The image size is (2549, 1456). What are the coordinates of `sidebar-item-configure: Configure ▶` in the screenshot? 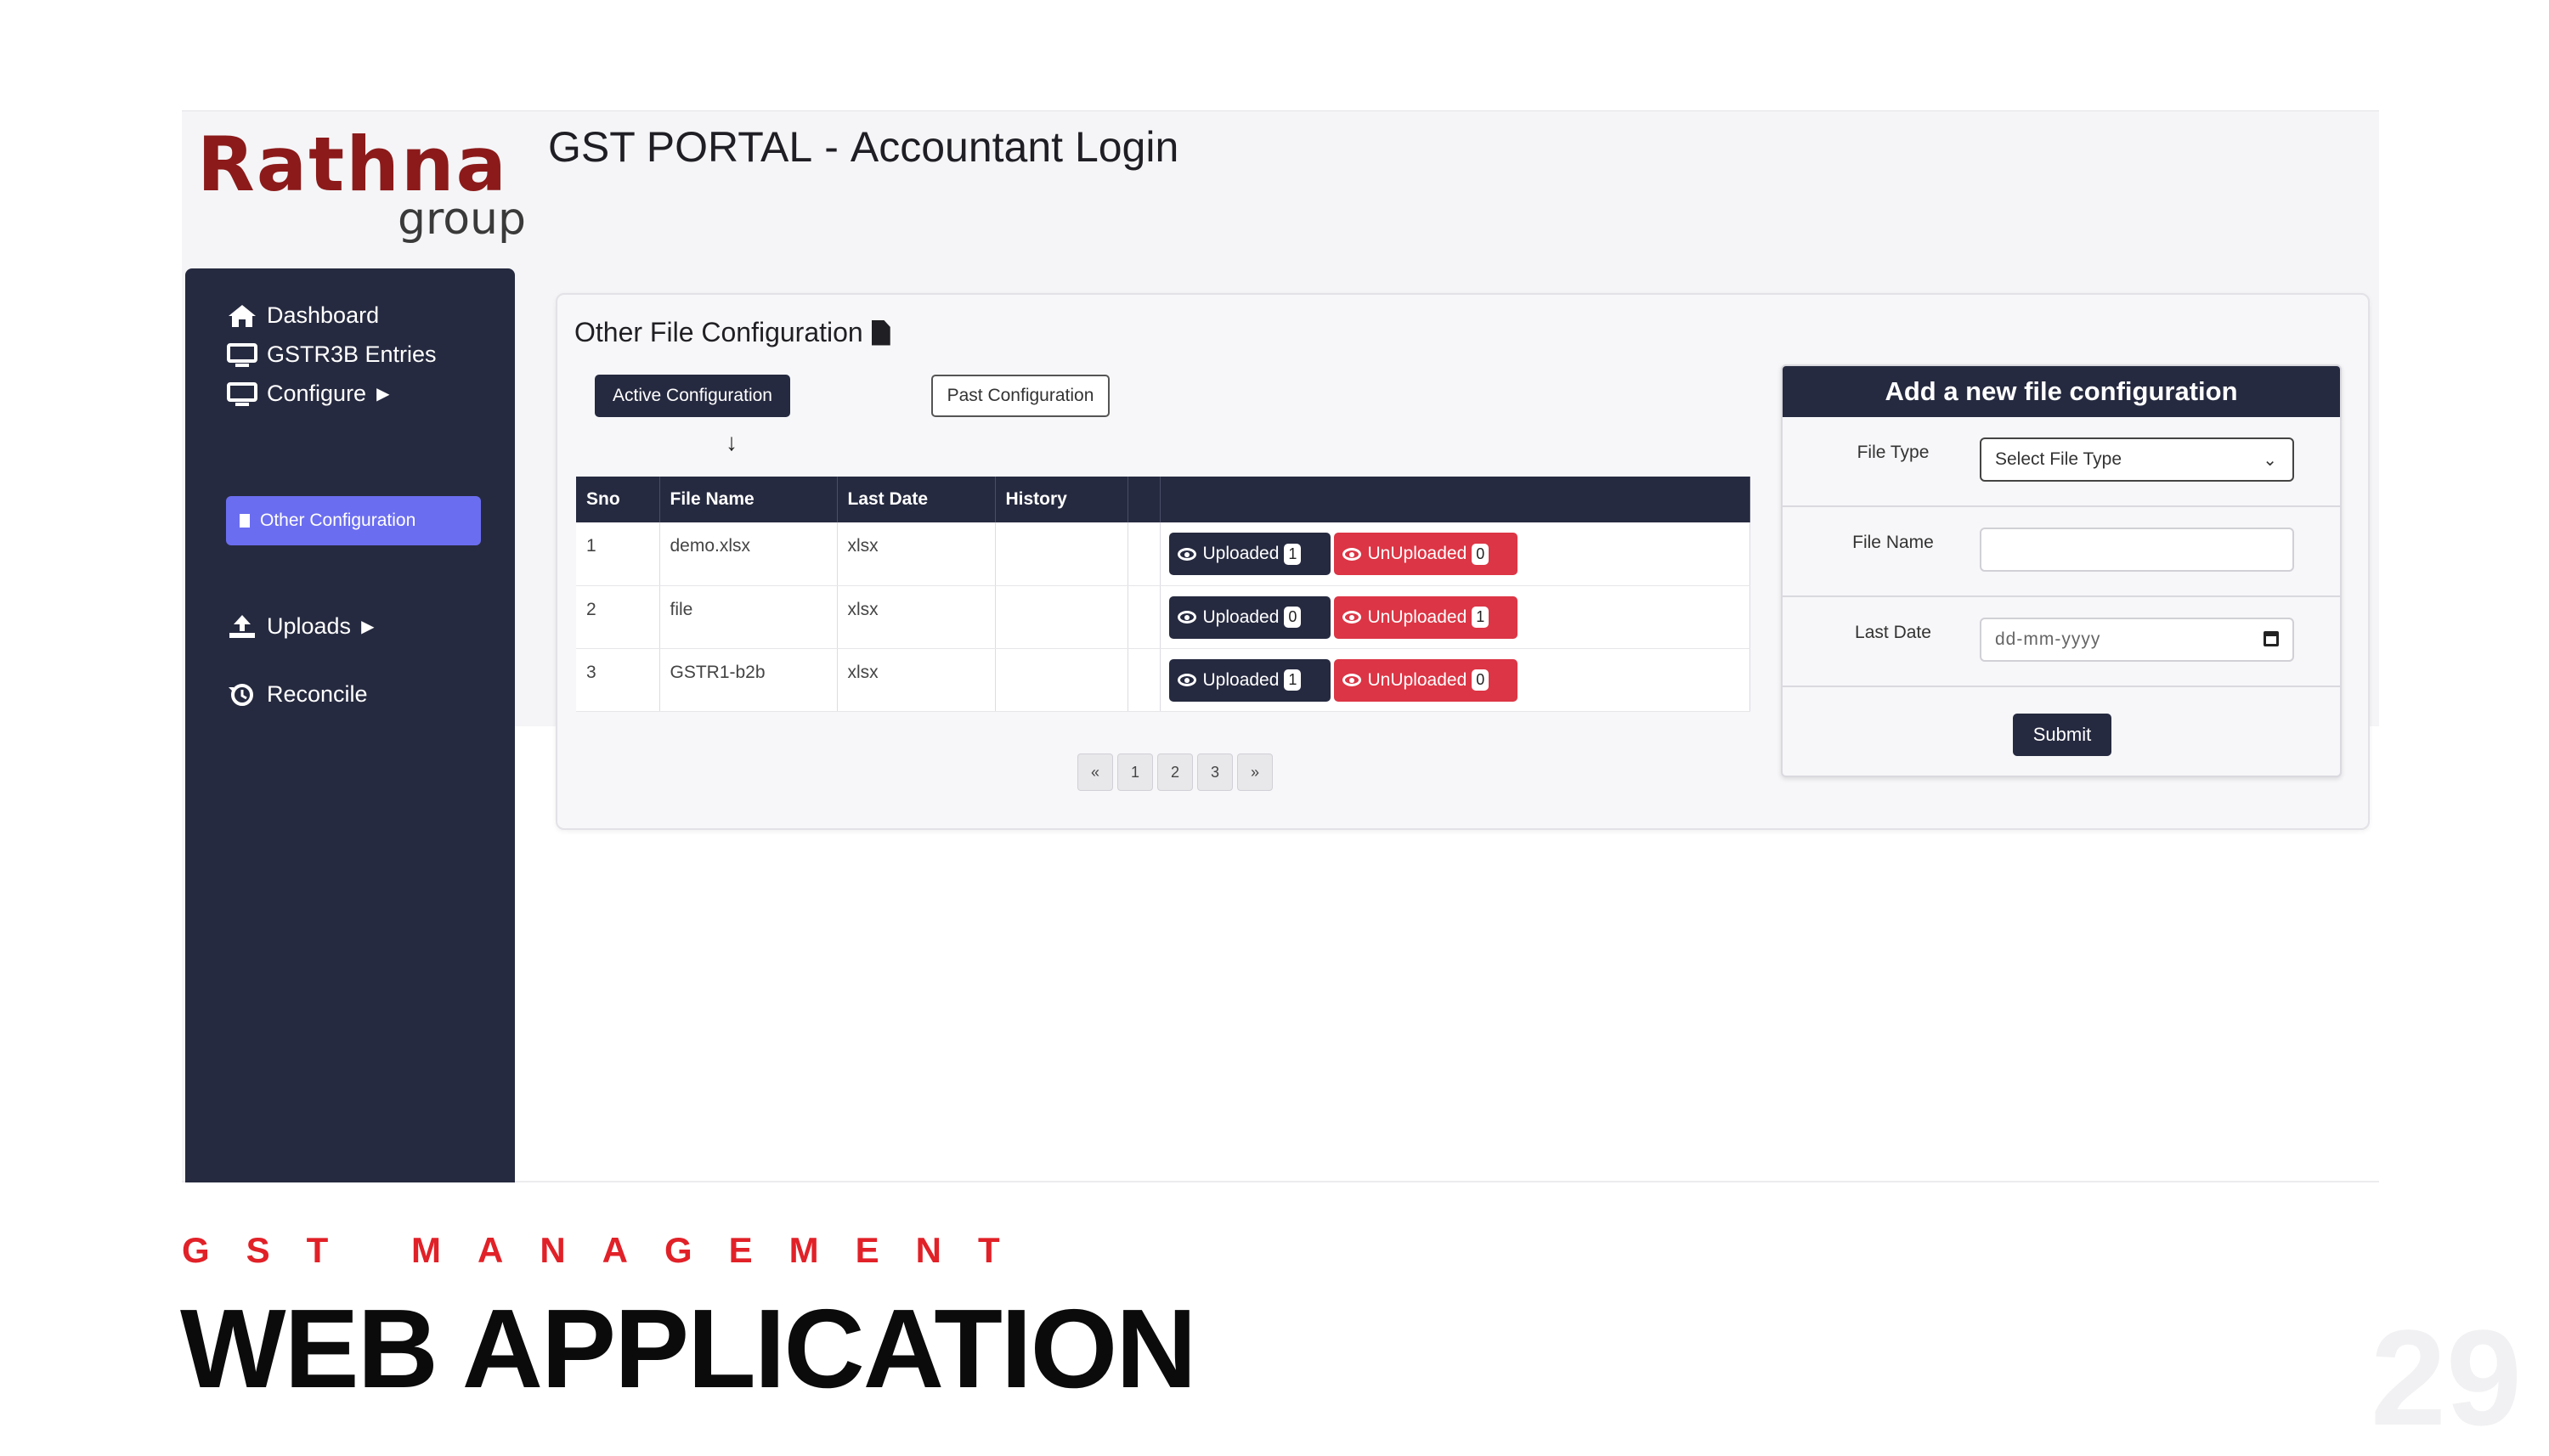 It's located at (308, 394).